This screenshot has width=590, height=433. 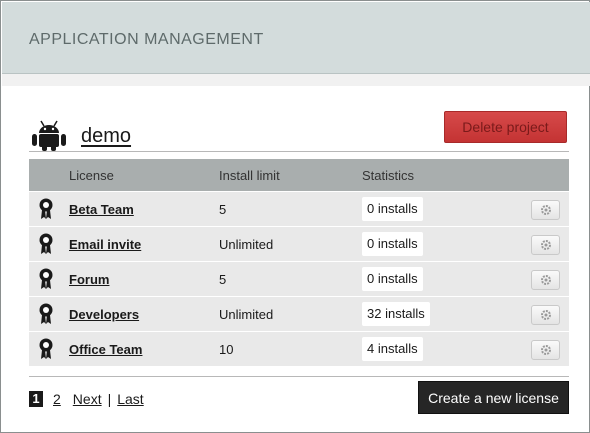 I want to click on project-header: demo Delete project, so click(x=299, y=131).